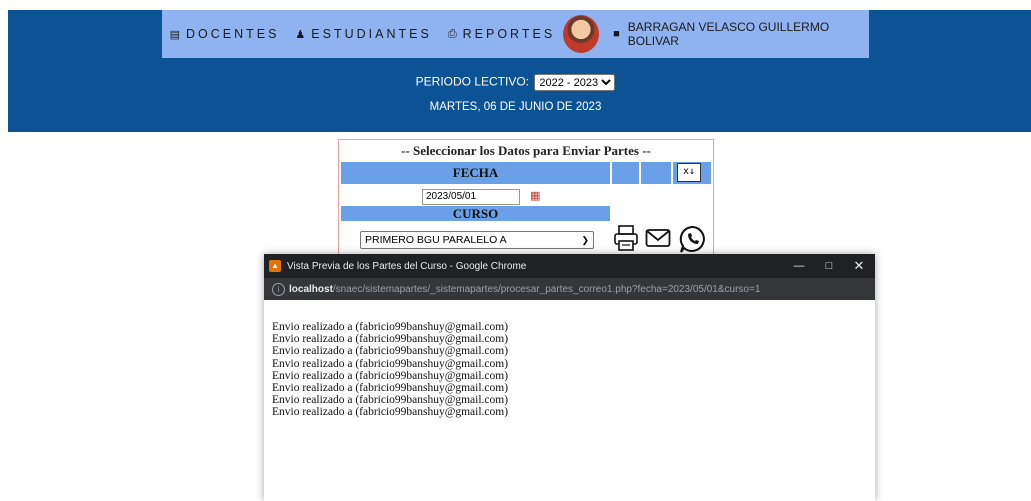 Image resolution: width=1031 pixels, height=501 pixels. Describe the element at coordinates (509, 34) in the screenshot. I see `nav-reportes-label: REPORTES` at that location.